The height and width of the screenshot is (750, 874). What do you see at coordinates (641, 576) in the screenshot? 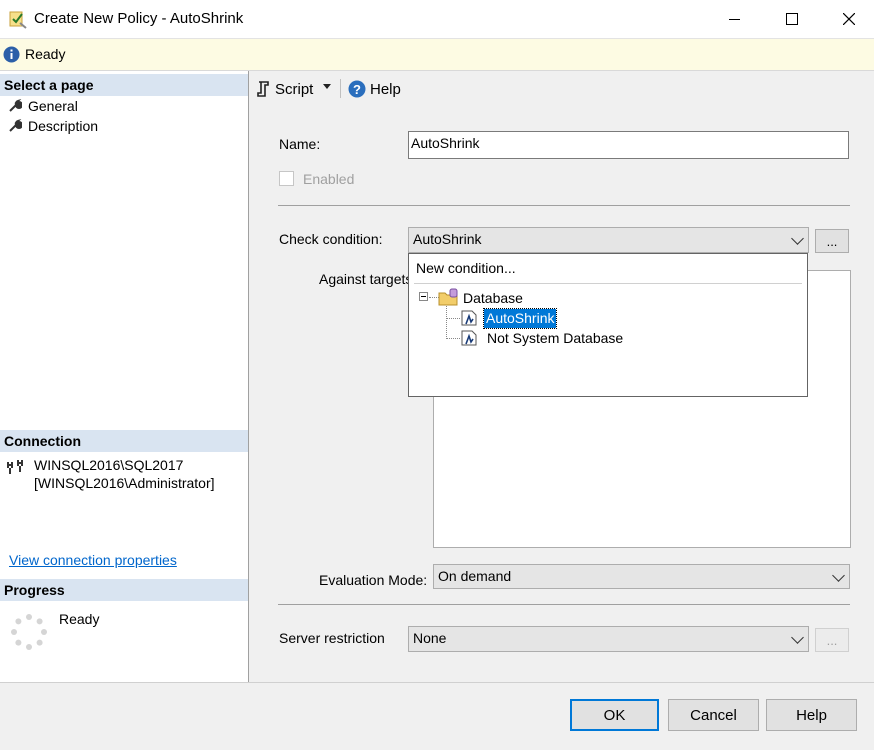
I see `evaluation-mode-select: On demand` at bounding box center [641, 576].